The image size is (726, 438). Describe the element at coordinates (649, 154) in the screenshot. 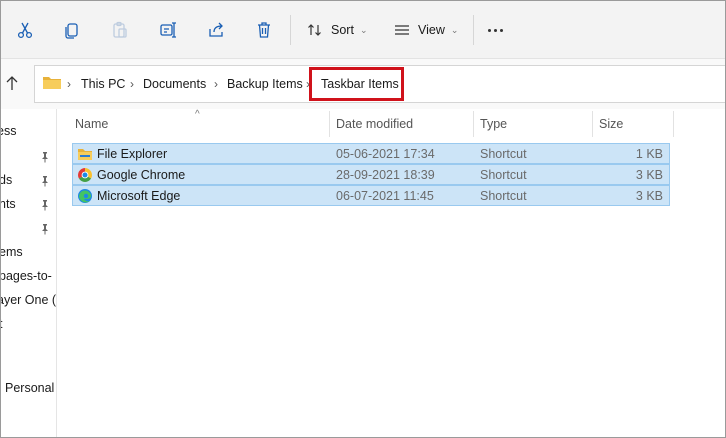

I see `file-size: 1 KB` at that location.